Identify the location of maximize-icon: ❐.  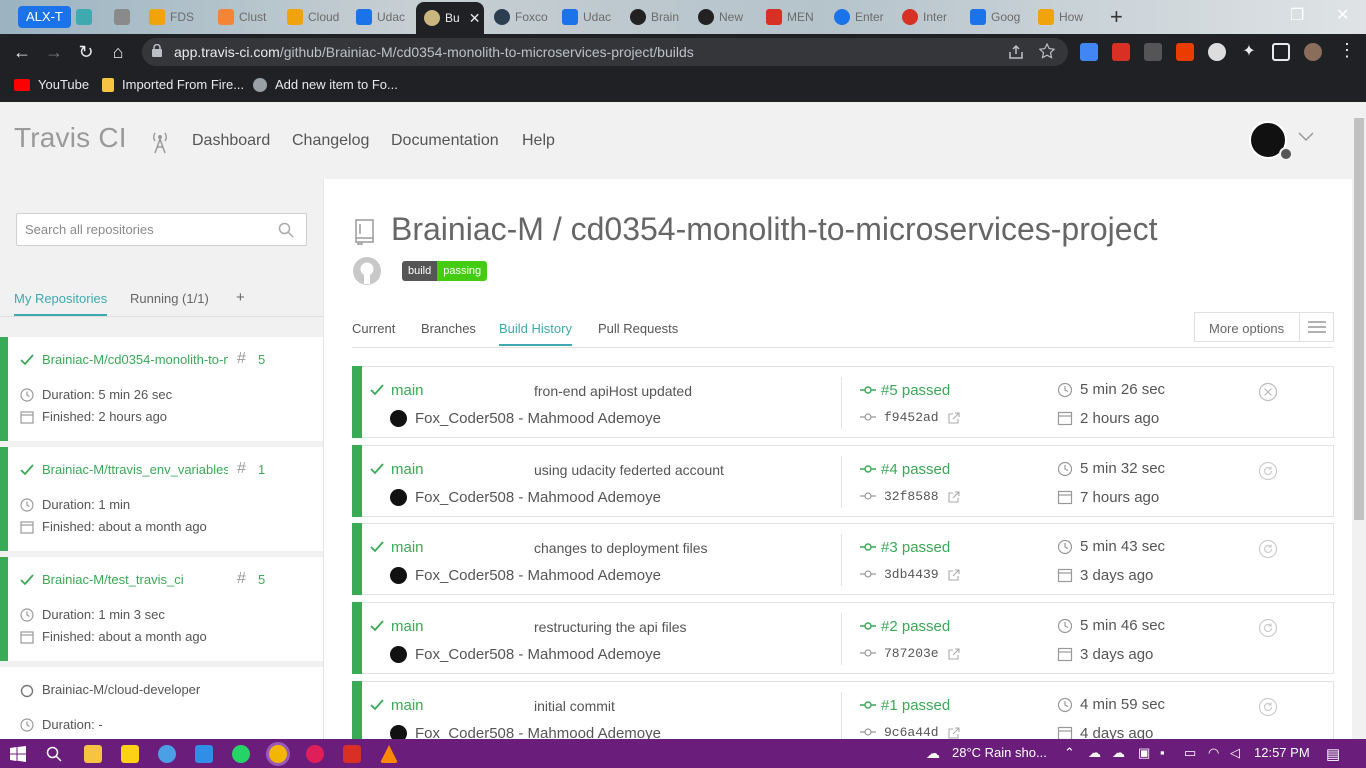
(1297, 15).